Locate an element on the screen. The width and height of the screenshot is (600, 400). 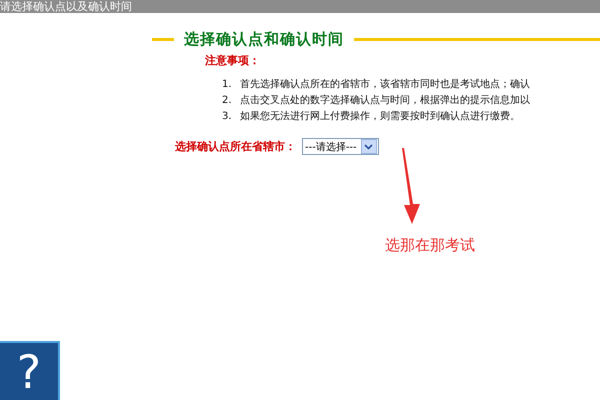
note-text: 如果您无法进行网上付费操作，则需要按时到确认点进行缴费。 is located at coordinates (380, 117).